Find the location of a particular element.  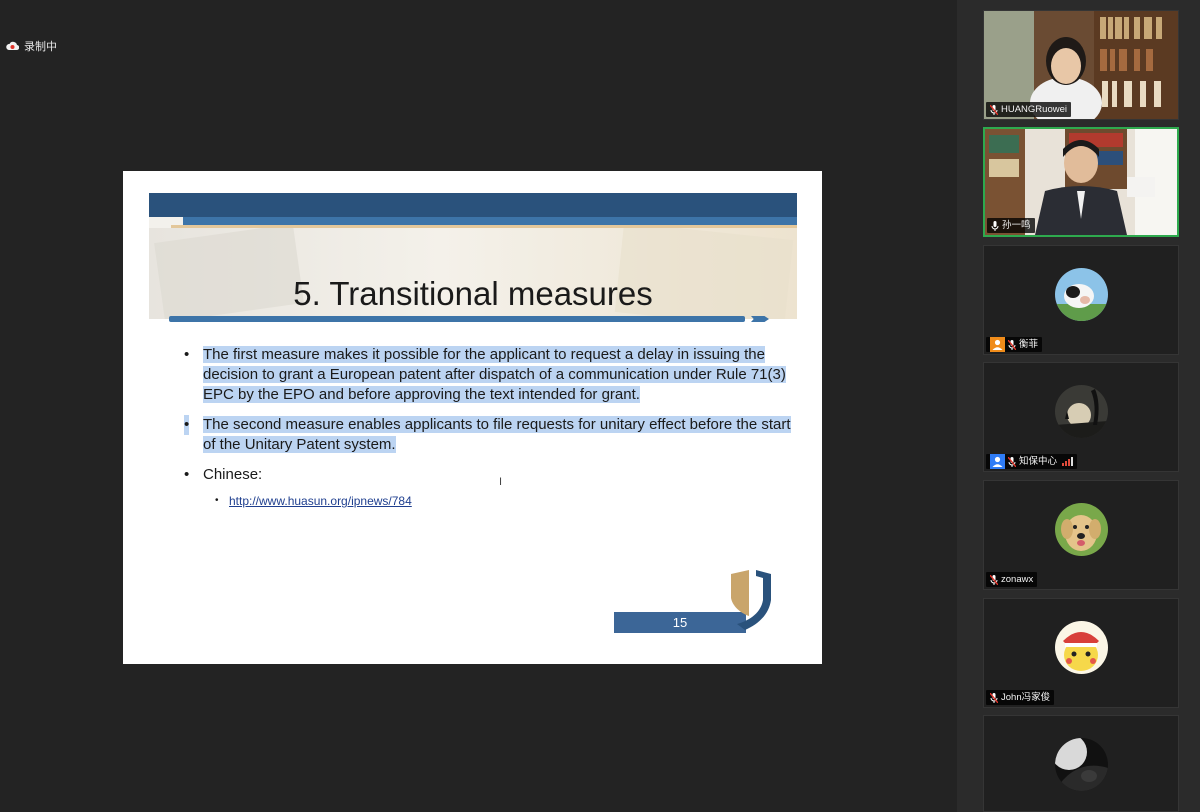

cloud-record-icon is located at coordinates (12, 46).